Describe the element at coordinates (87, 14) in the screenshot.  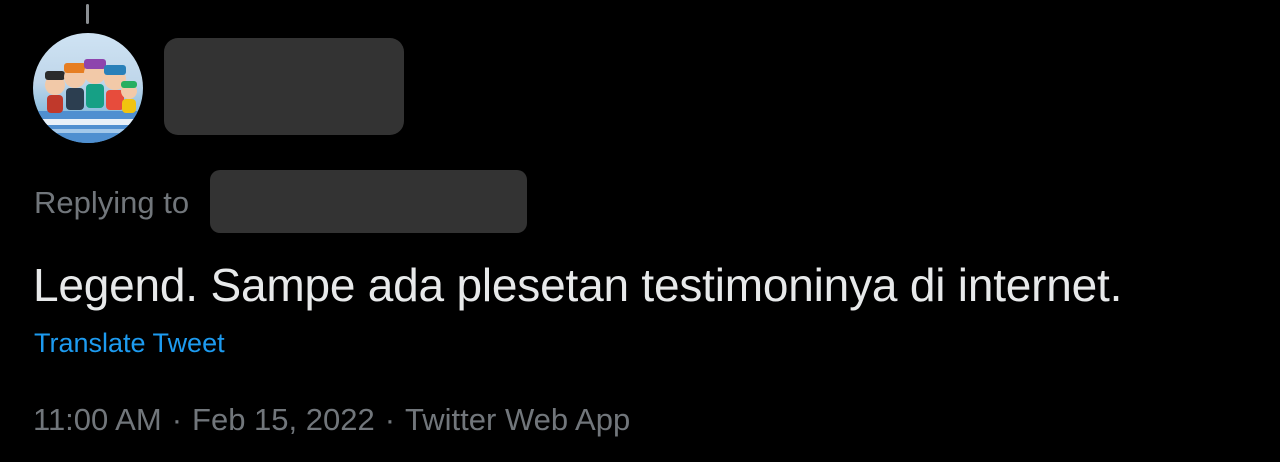
I see `reply-thread-line` at that location.